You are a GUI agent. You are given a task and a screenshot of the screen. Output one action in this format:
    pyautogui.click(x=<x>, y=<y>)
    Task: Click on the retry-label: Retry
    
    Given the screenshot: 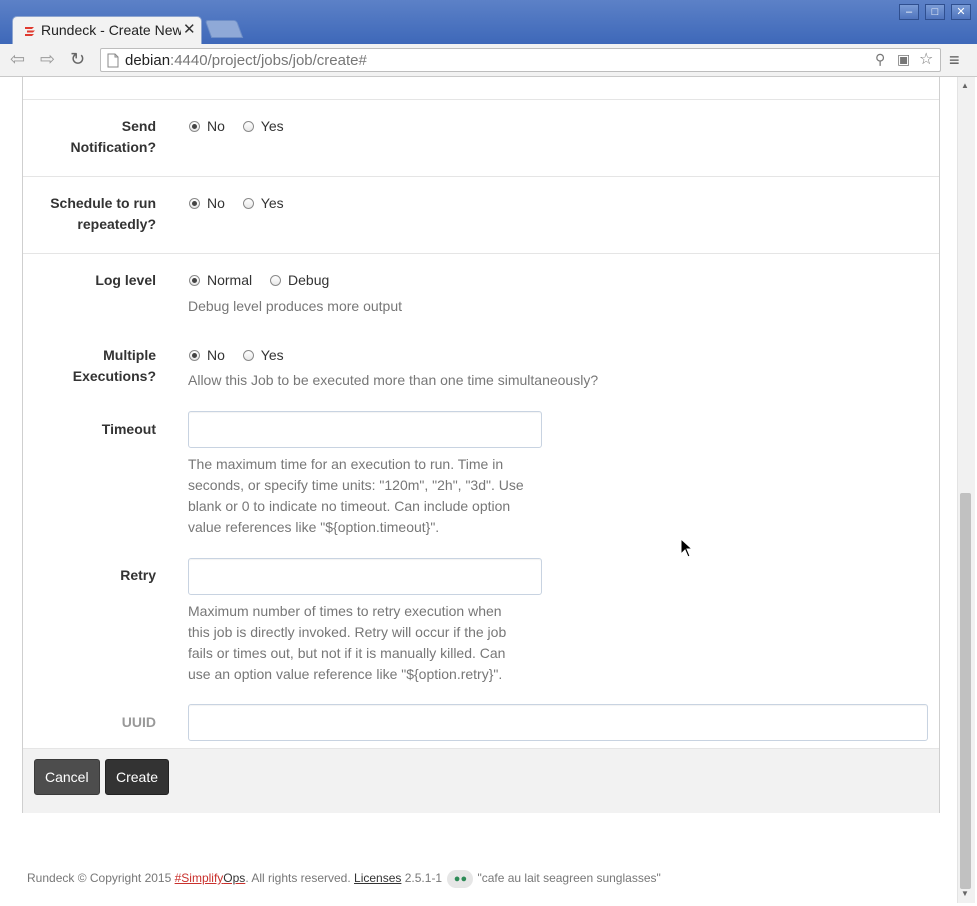 What is the action you would take?
    pyautogui.click(x=138, y=575)
    